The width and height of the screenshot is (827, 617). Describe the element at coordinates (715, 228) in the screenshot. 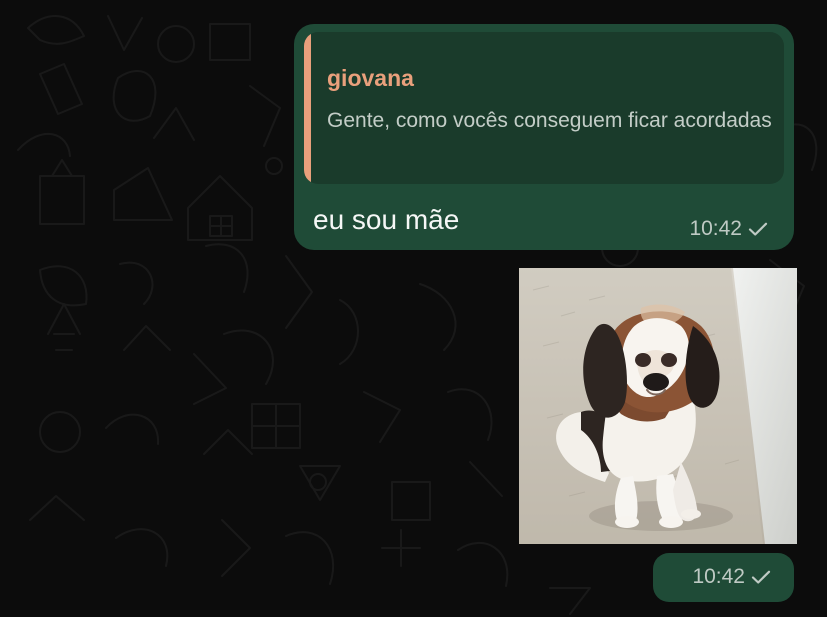

I see `message-time: 10:42` at that location.